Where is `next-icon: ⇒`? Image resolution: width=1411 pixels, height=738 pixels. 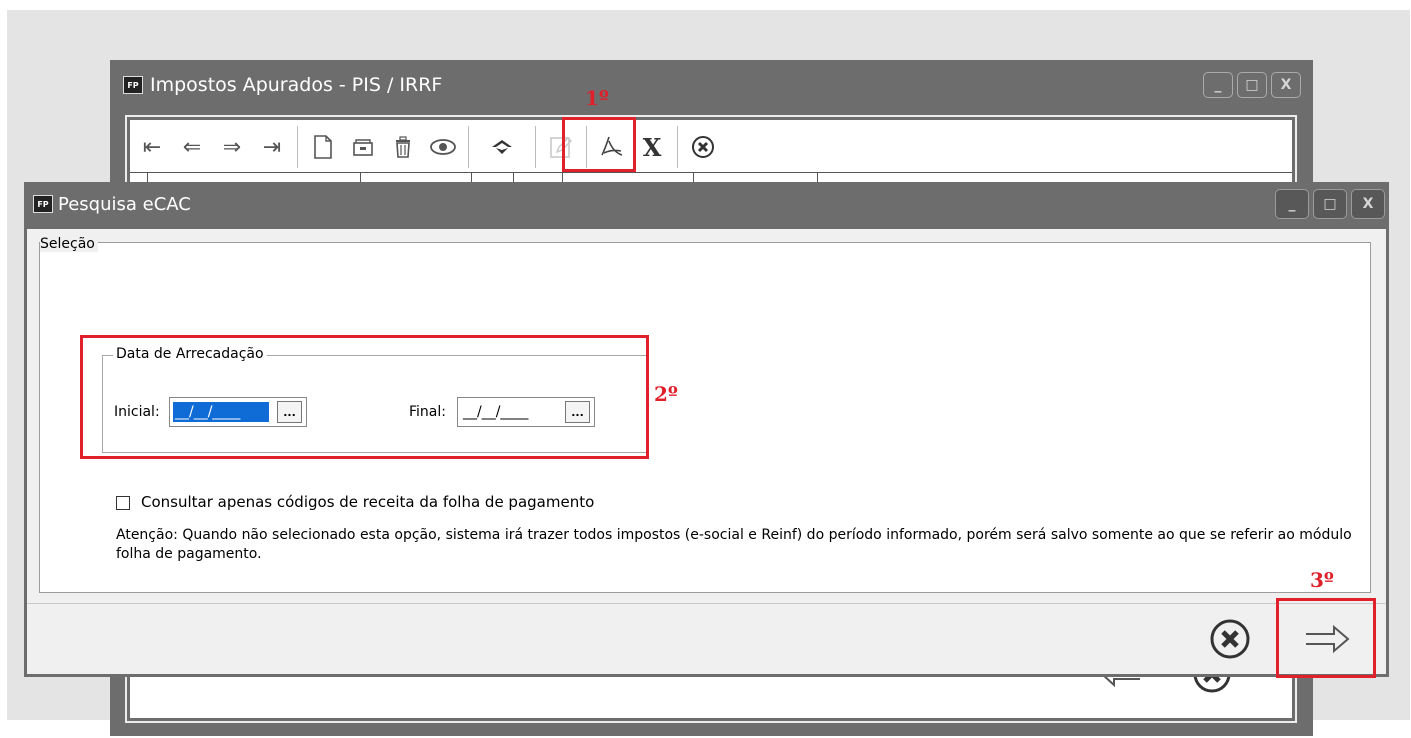
next-icon: ⇒ is located at coordinates (232, 147).